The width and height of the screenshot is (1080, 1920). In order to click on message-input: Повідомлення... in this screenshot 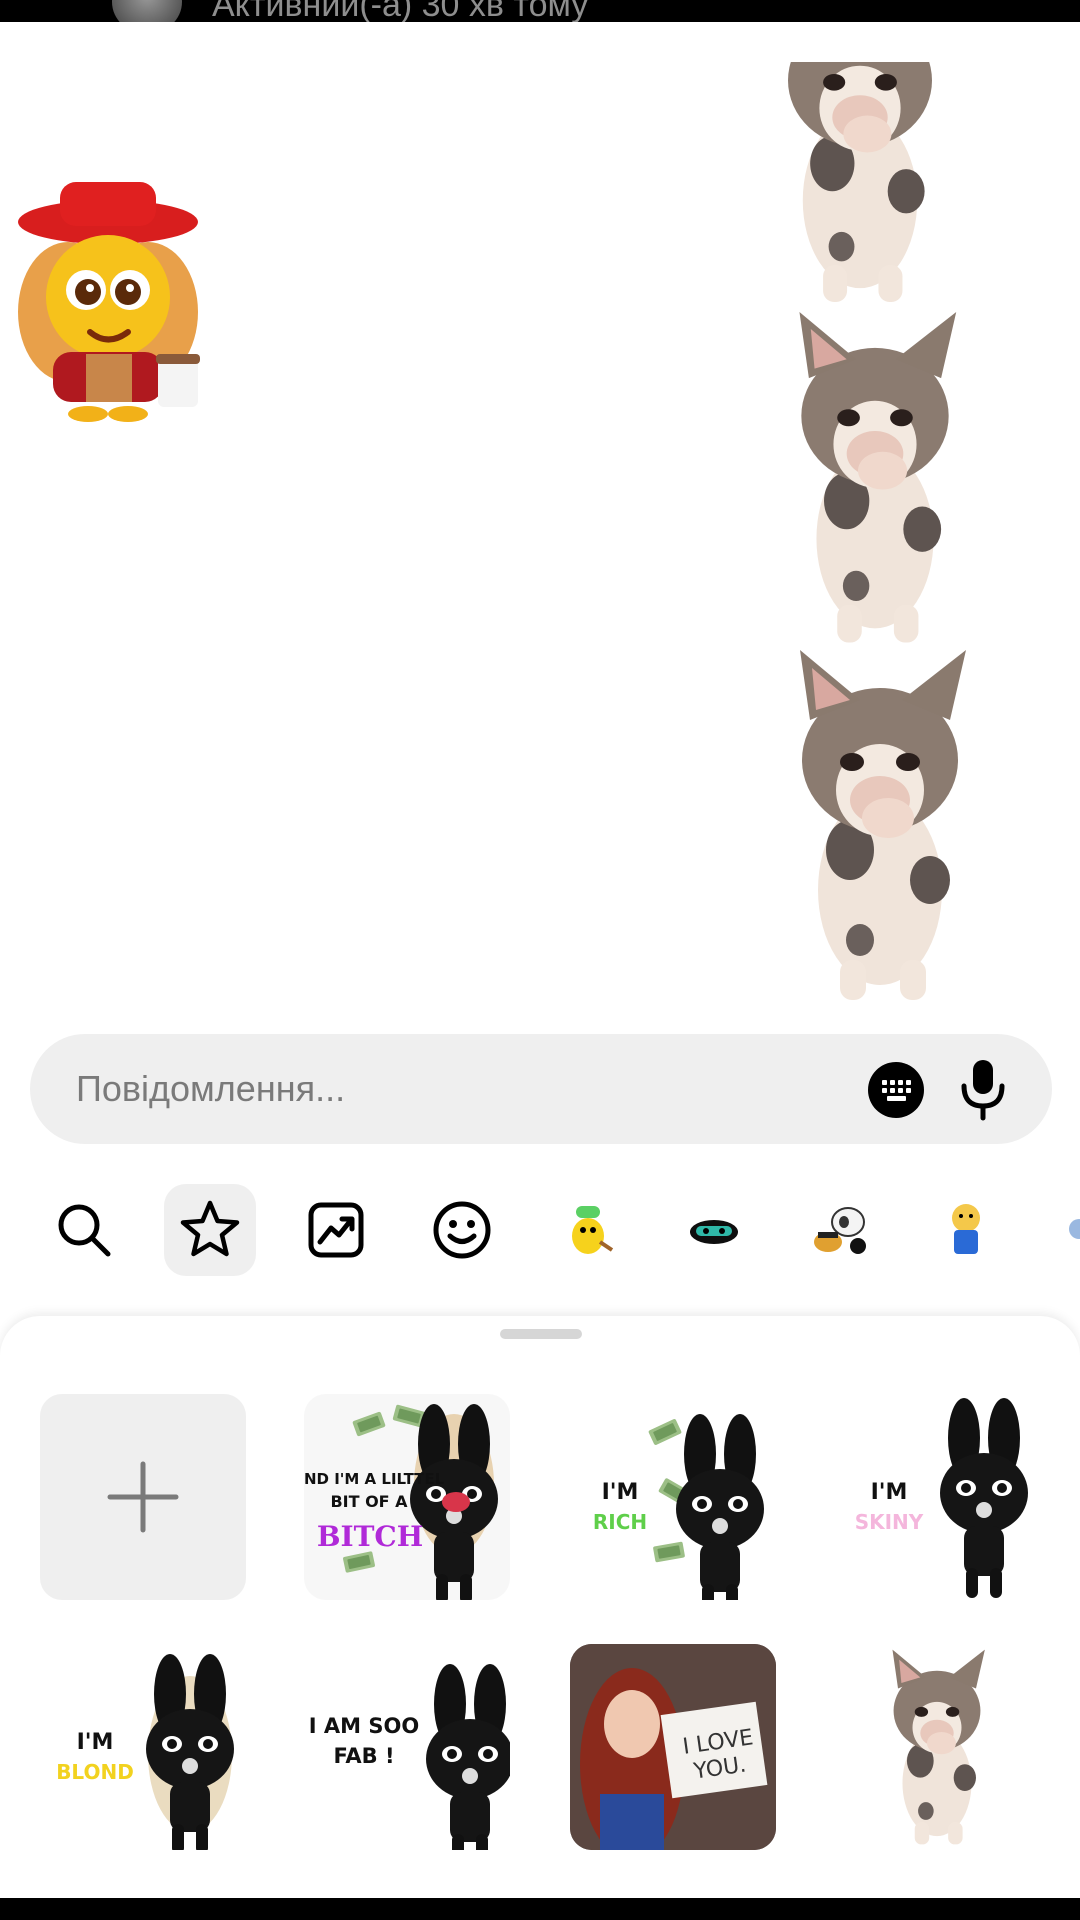, I will do `click(210, 1089)`.